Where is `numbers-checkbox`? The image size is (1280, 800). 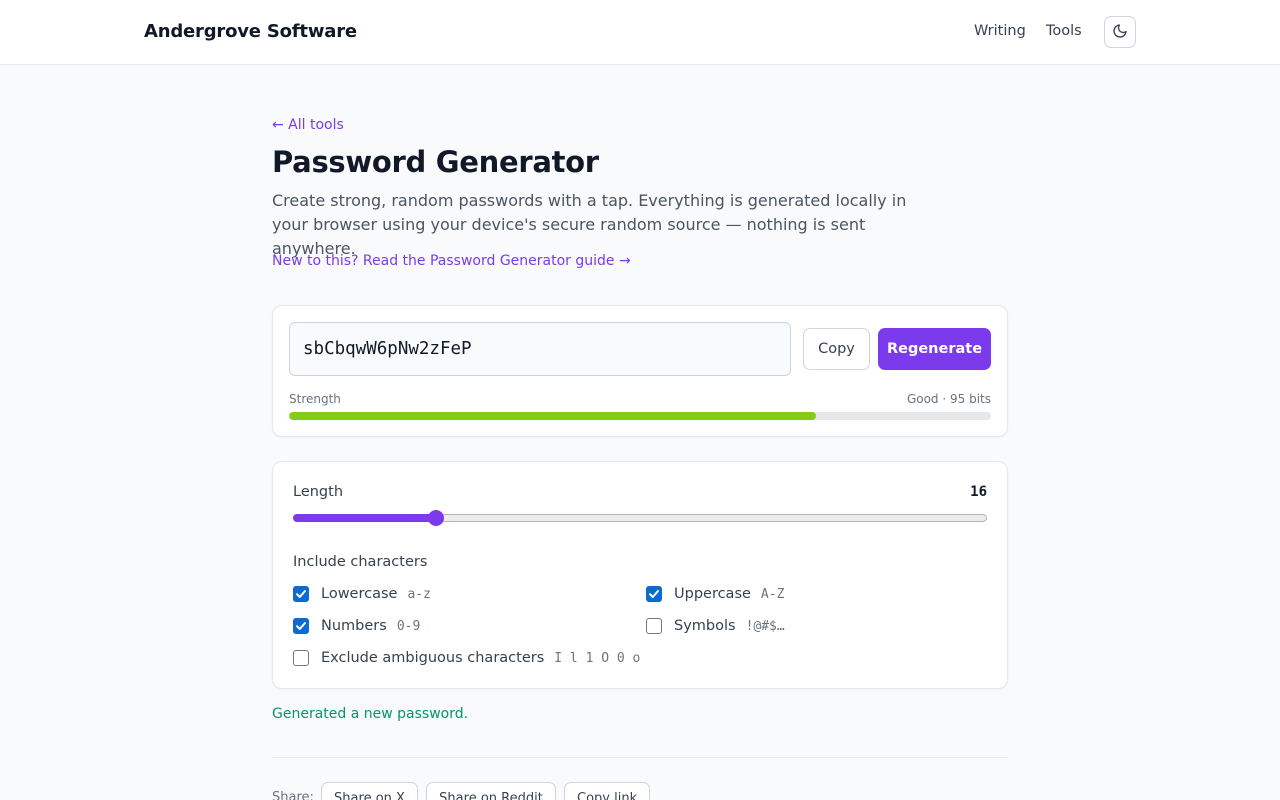 numbers-checkbox is located at coordinates (301, 626).